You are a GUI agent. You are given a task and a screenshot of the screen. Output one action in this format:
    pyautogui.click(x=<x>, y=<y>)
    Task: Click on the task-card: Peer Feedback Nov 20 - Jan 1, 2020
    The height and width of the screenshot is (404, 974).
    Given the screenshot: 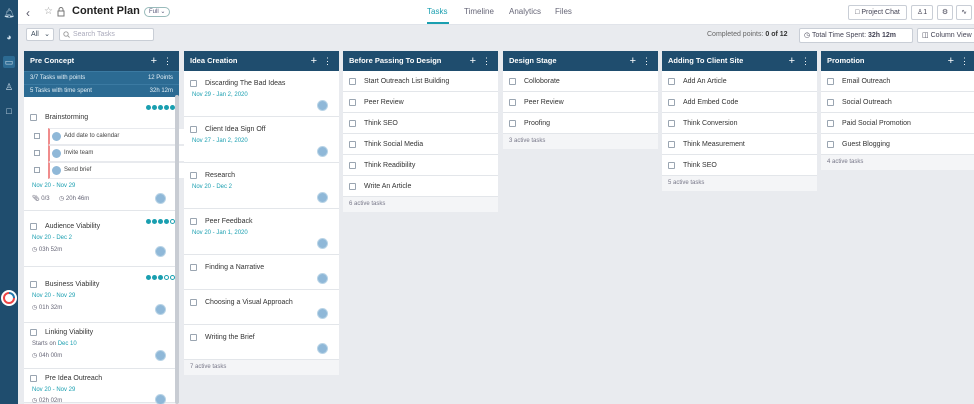 What is the action you would take?
    pyautogui.click(x=261, y=232)
    